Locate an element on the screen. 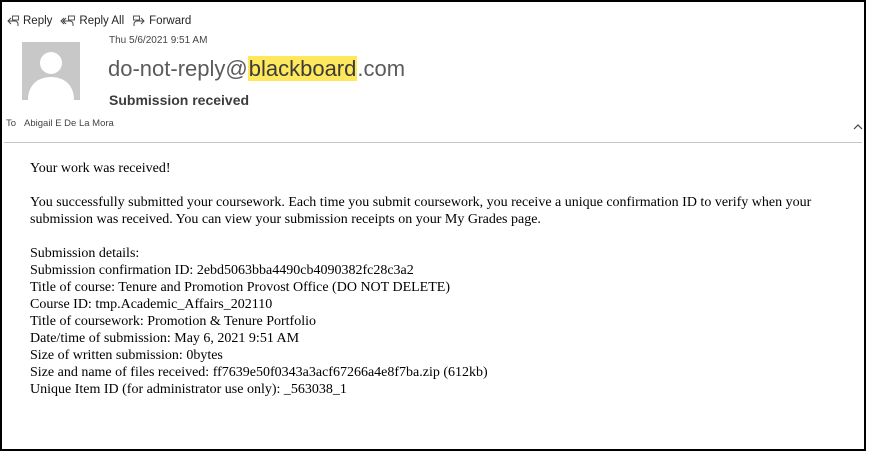 This screenshot has width=871, height=455. reply-button: Reply is located at coordinates (29, 21).